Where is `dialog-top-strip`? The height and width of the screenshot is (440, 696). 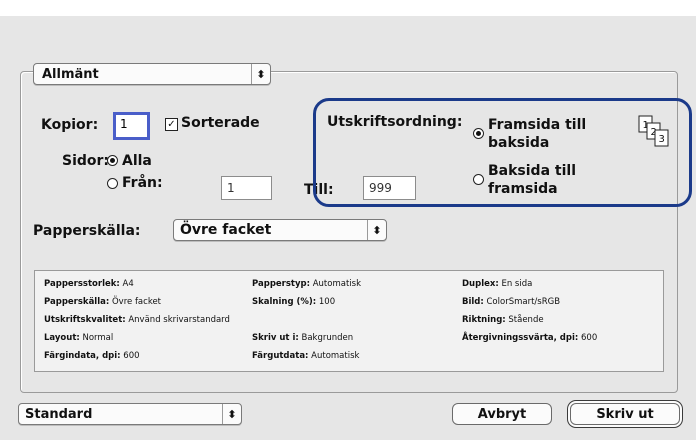 dialog-top-strip is located at coordinates (348, 8).